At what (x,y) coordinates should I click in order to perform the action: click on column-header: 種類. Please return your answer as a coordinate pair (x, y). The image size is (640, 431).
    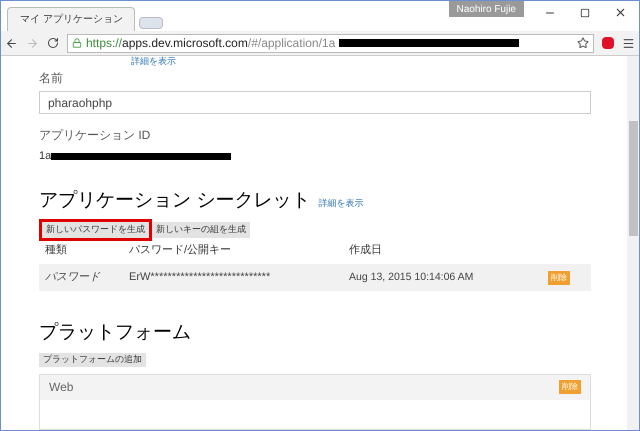
    Looking at the image, I should click on (56, 250).